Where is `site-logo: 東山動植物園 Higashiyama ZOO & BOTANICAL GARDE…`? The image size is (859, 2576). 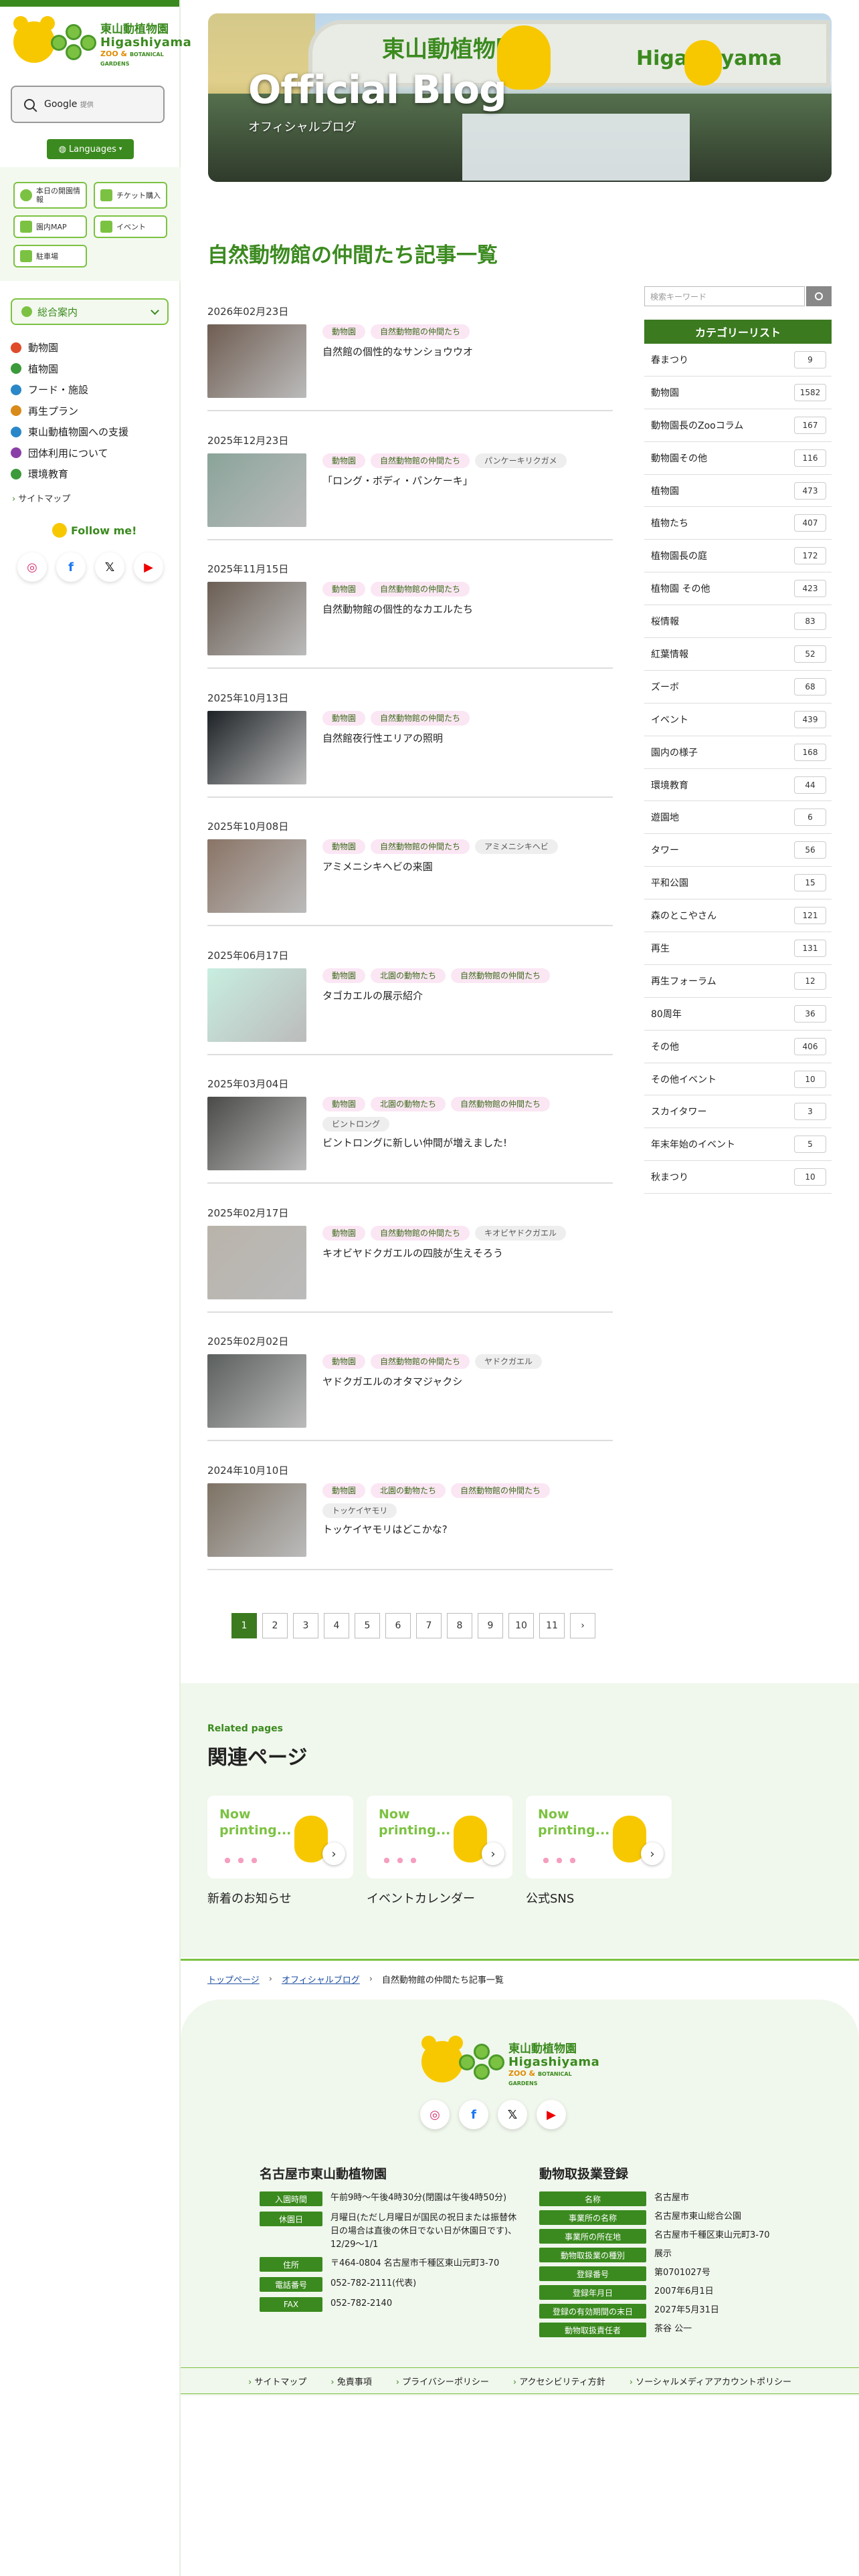
site-logo: 東山動植物園 Higashiyama ZOO & BOTANICAL GARDE… is located at coordinates (102, 41).